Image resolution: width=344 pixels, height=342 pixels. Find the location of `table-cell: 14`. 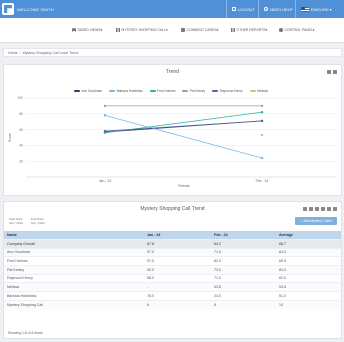

table-cell: 14 is located at coordinates (308, 304).